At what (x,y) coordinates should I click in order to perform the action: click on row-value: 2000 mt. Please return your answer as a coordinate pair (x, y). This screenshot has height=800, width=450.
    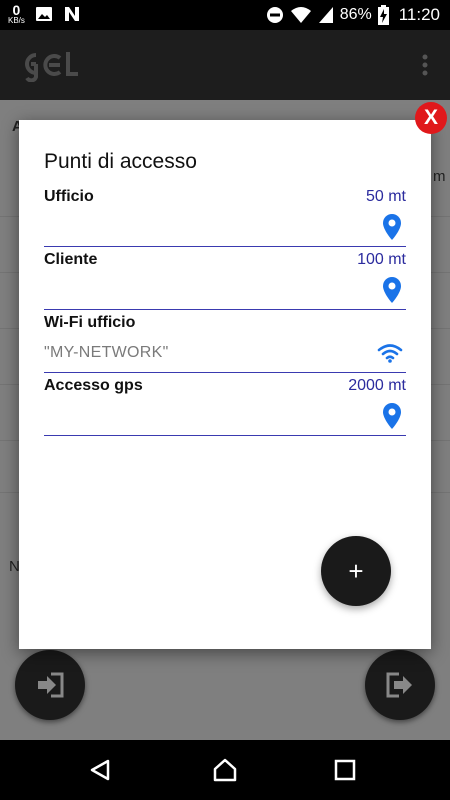
    Looking at the image, I should click on (377, 386).